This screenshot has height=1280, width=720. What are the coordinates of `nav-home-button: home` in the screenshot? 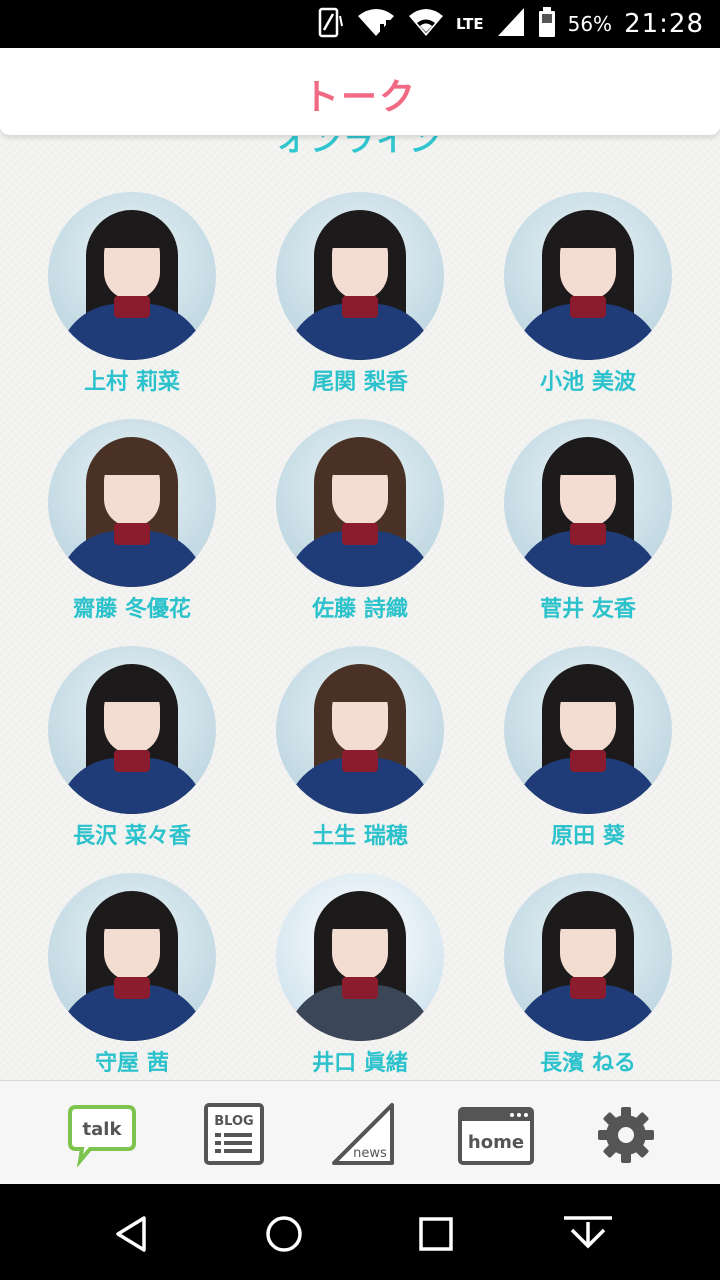 It's located at (496, 1132).